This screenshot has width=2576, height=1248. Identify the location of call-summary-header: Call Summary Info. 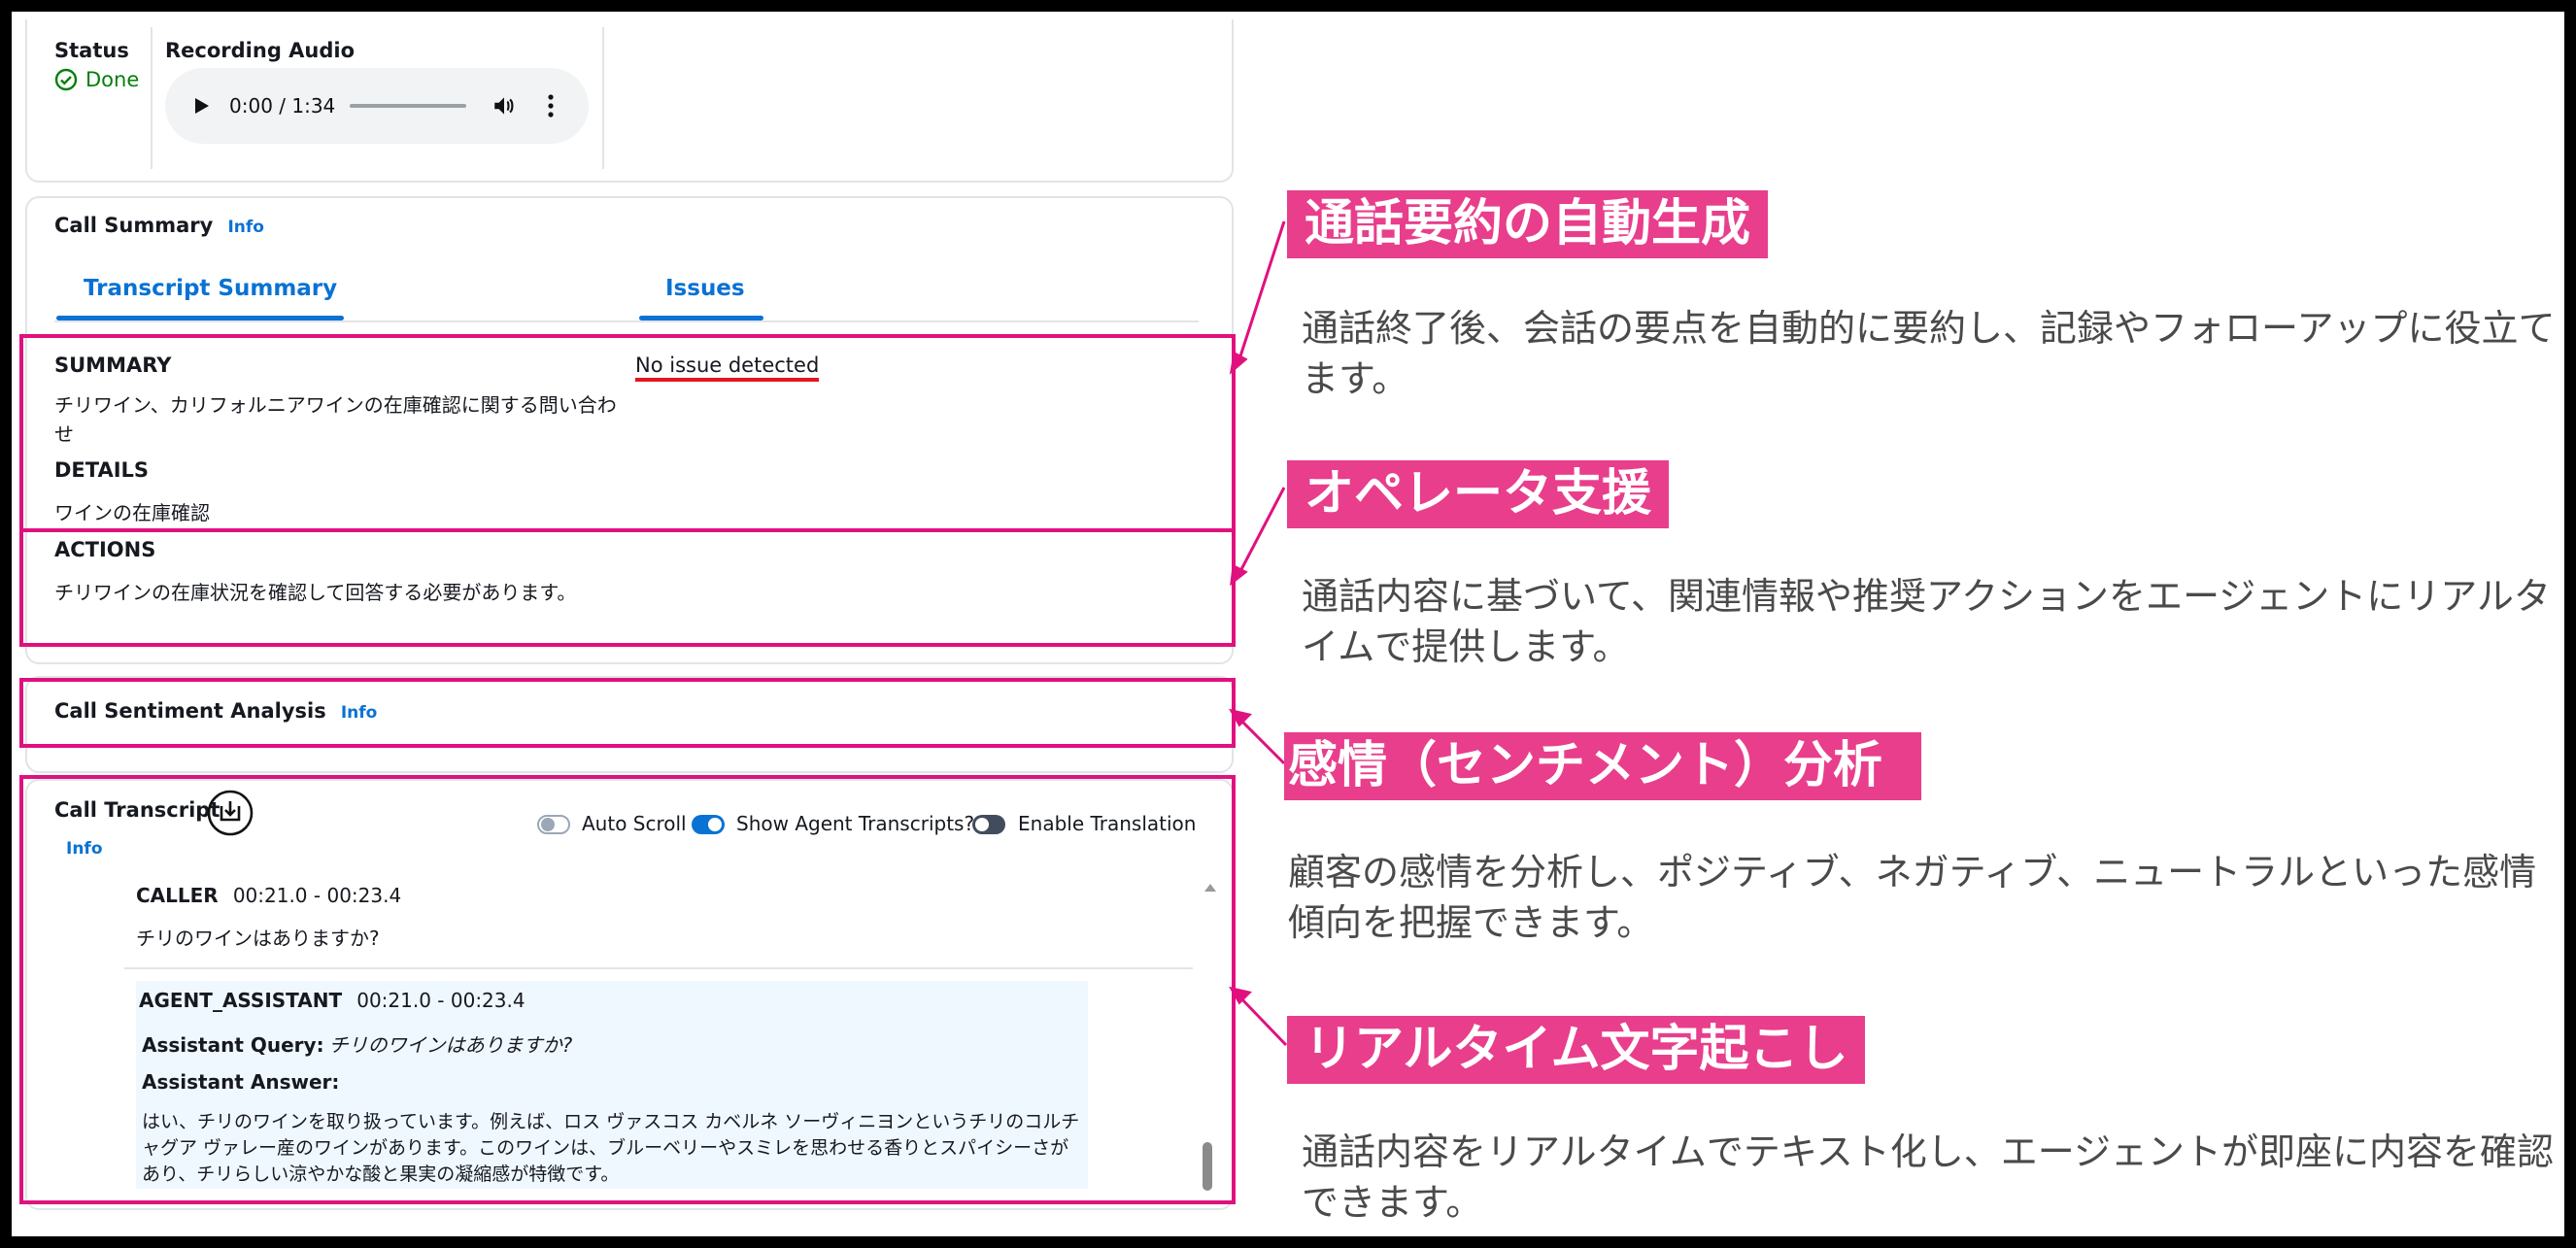
(159, 225).